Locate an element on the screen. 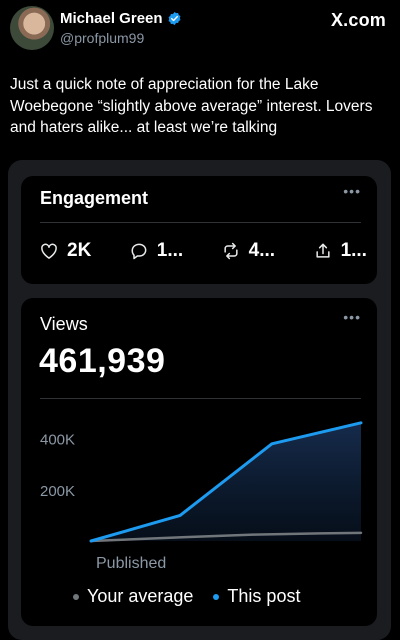 Image resolution: width=400 pixels, height=640 pixels. author-name-row: Michael Green is located at coordinates (121, 18).